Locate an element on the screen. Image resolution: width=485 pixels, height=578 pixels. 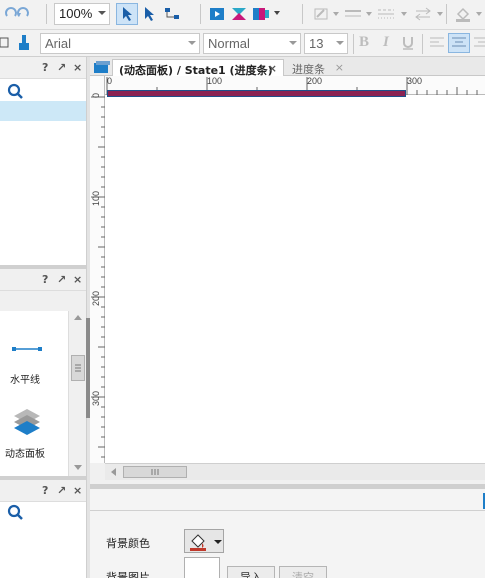
properties-tab-strip is located at coordinates (287, 500).